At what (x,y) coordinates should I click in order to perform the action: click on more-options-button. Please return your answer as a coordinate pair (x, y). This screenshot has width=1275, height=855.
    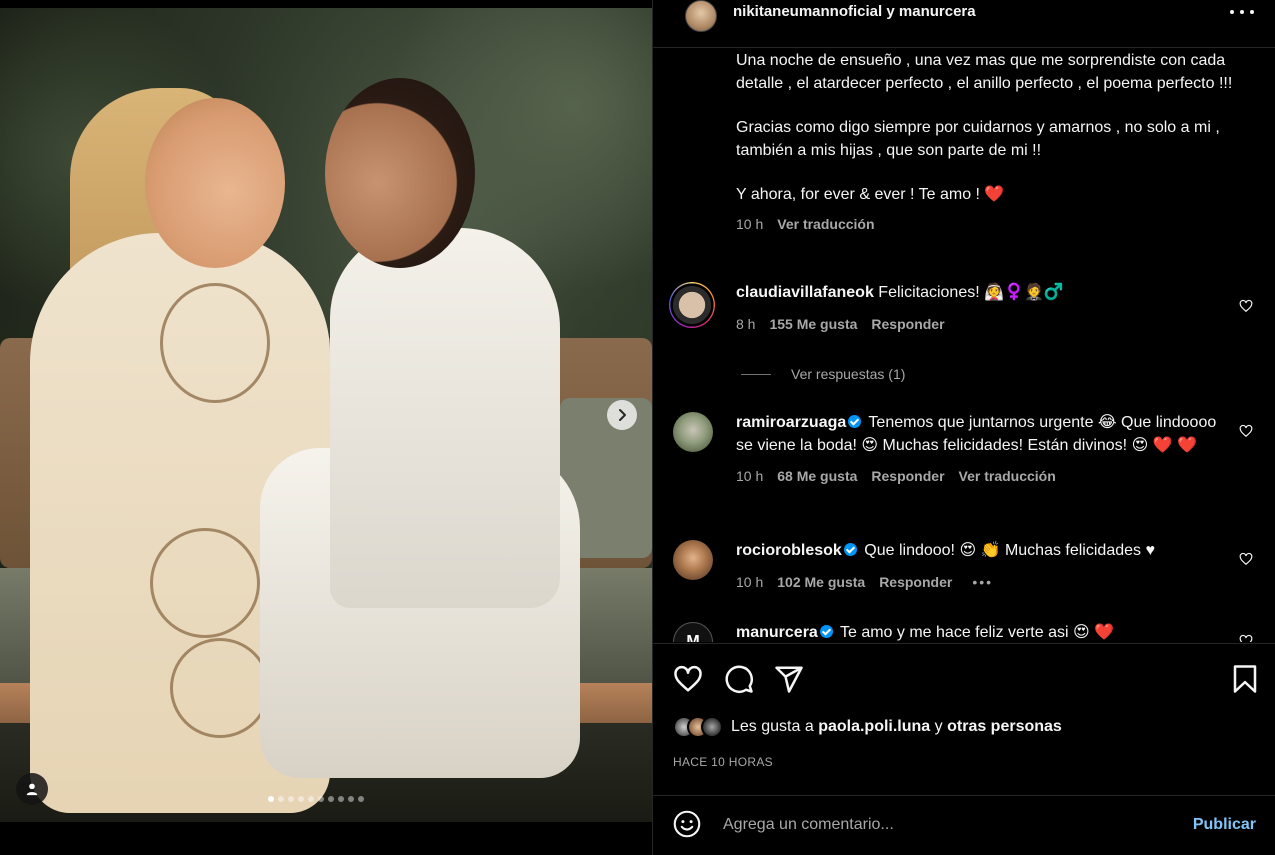
    Looking at the image, I should click on (1242, 13).